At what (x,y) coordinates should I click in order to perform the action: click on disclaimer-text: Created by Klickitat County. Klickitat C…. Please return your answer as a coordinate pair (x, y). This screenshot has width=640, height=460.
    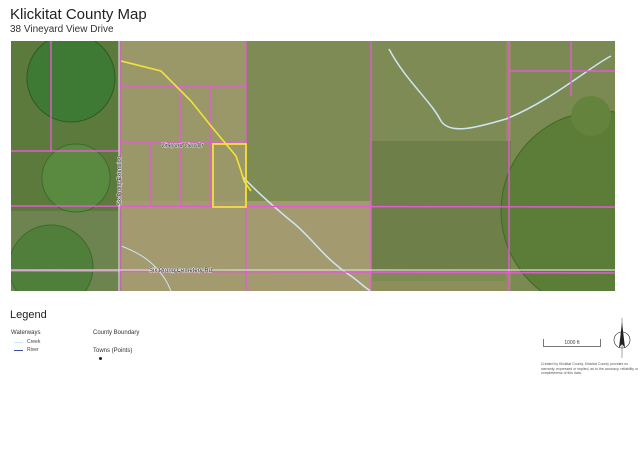
    Looking at the image, I should click on (590, 368).